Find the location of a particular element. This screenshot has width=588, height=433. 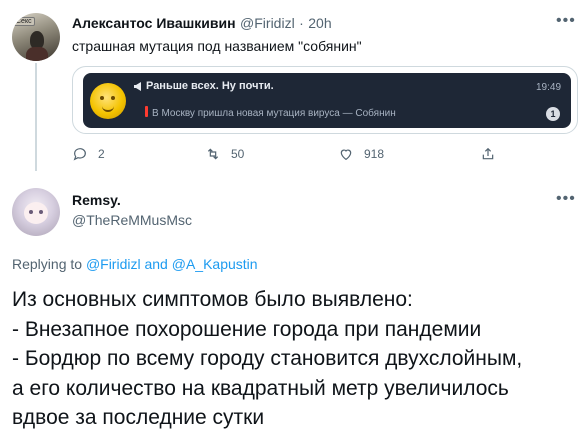

tweet-time: 20h is located at coordinates (319, 23).